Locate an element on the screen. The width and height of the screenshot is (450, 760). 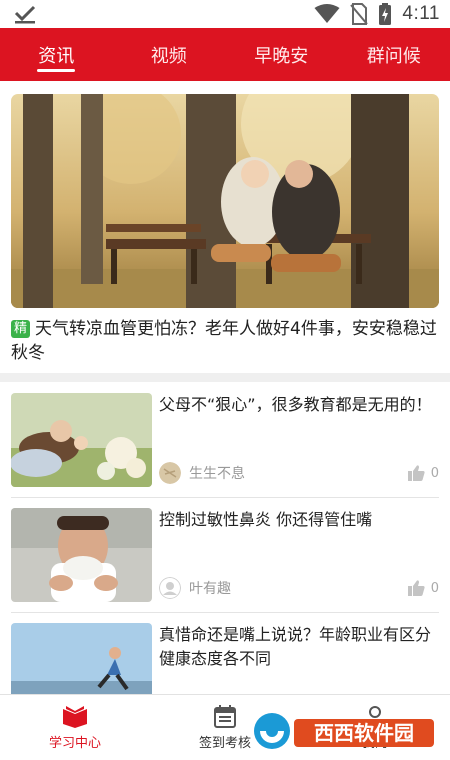
article-meta: 叶有趣 0 is located at coordinates (299, 588).